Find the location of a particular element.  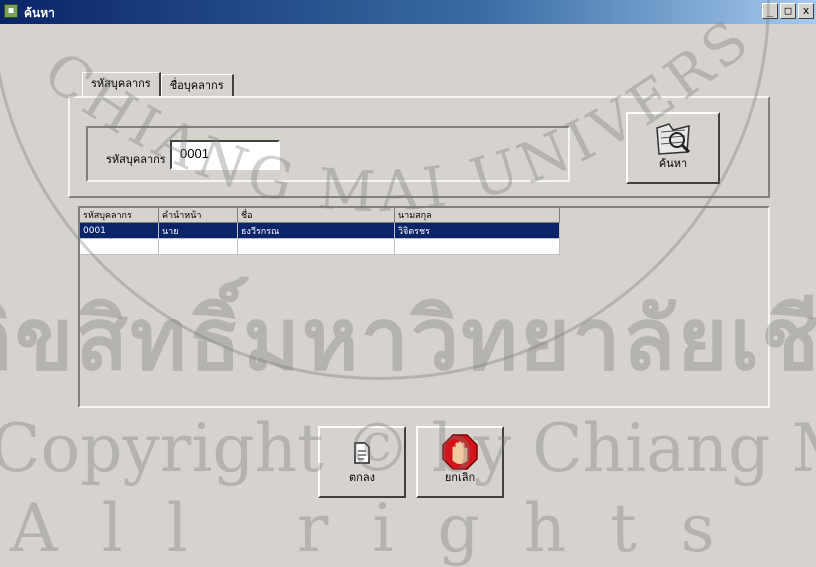

document-icon is located at coordinates (362, 453).